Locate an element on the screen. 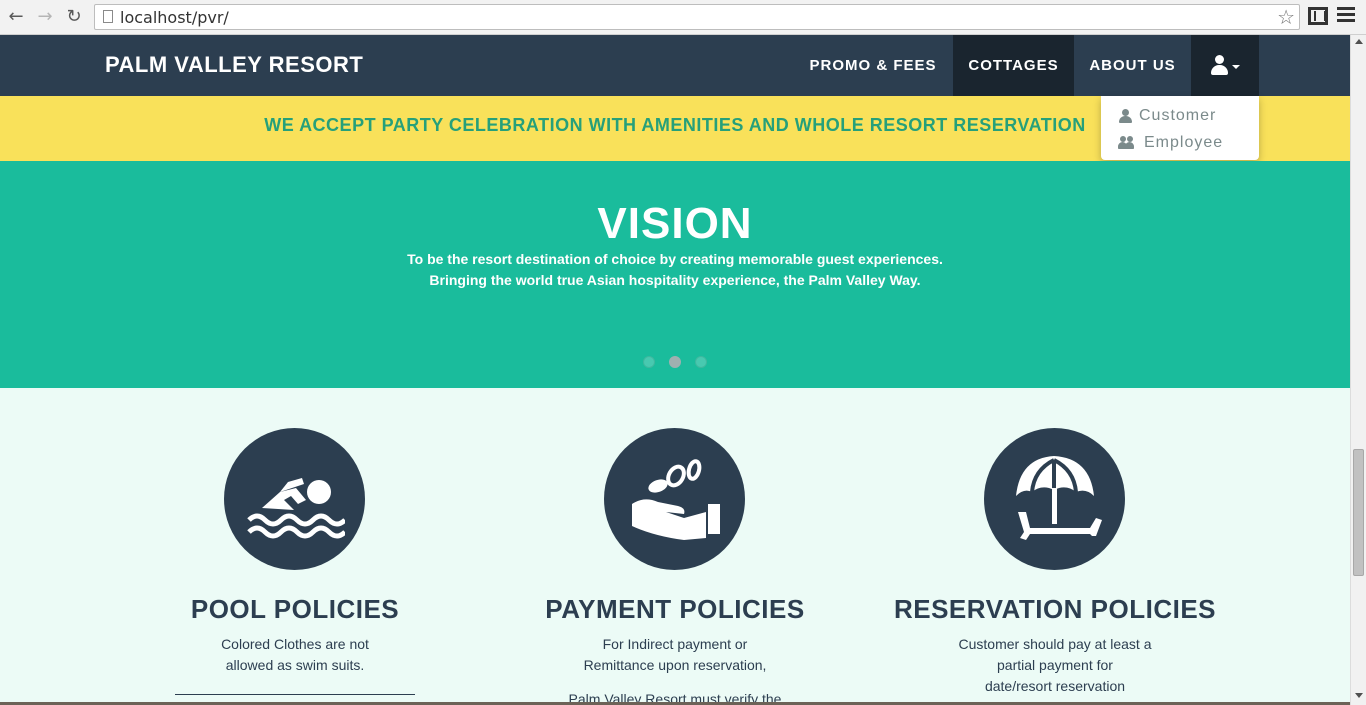 This screenshot has height=705, width=1366. scrollbar-thumb is located at coordinates (1358, 512).